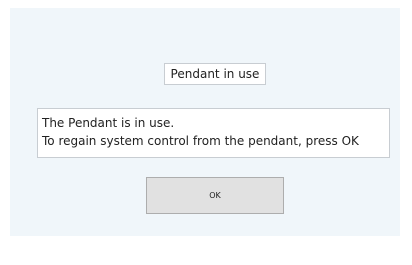  What do you see at coordinates (215, 195) in the screenshot?
I see `ok-button: OK` at bounding box center [215, 195].